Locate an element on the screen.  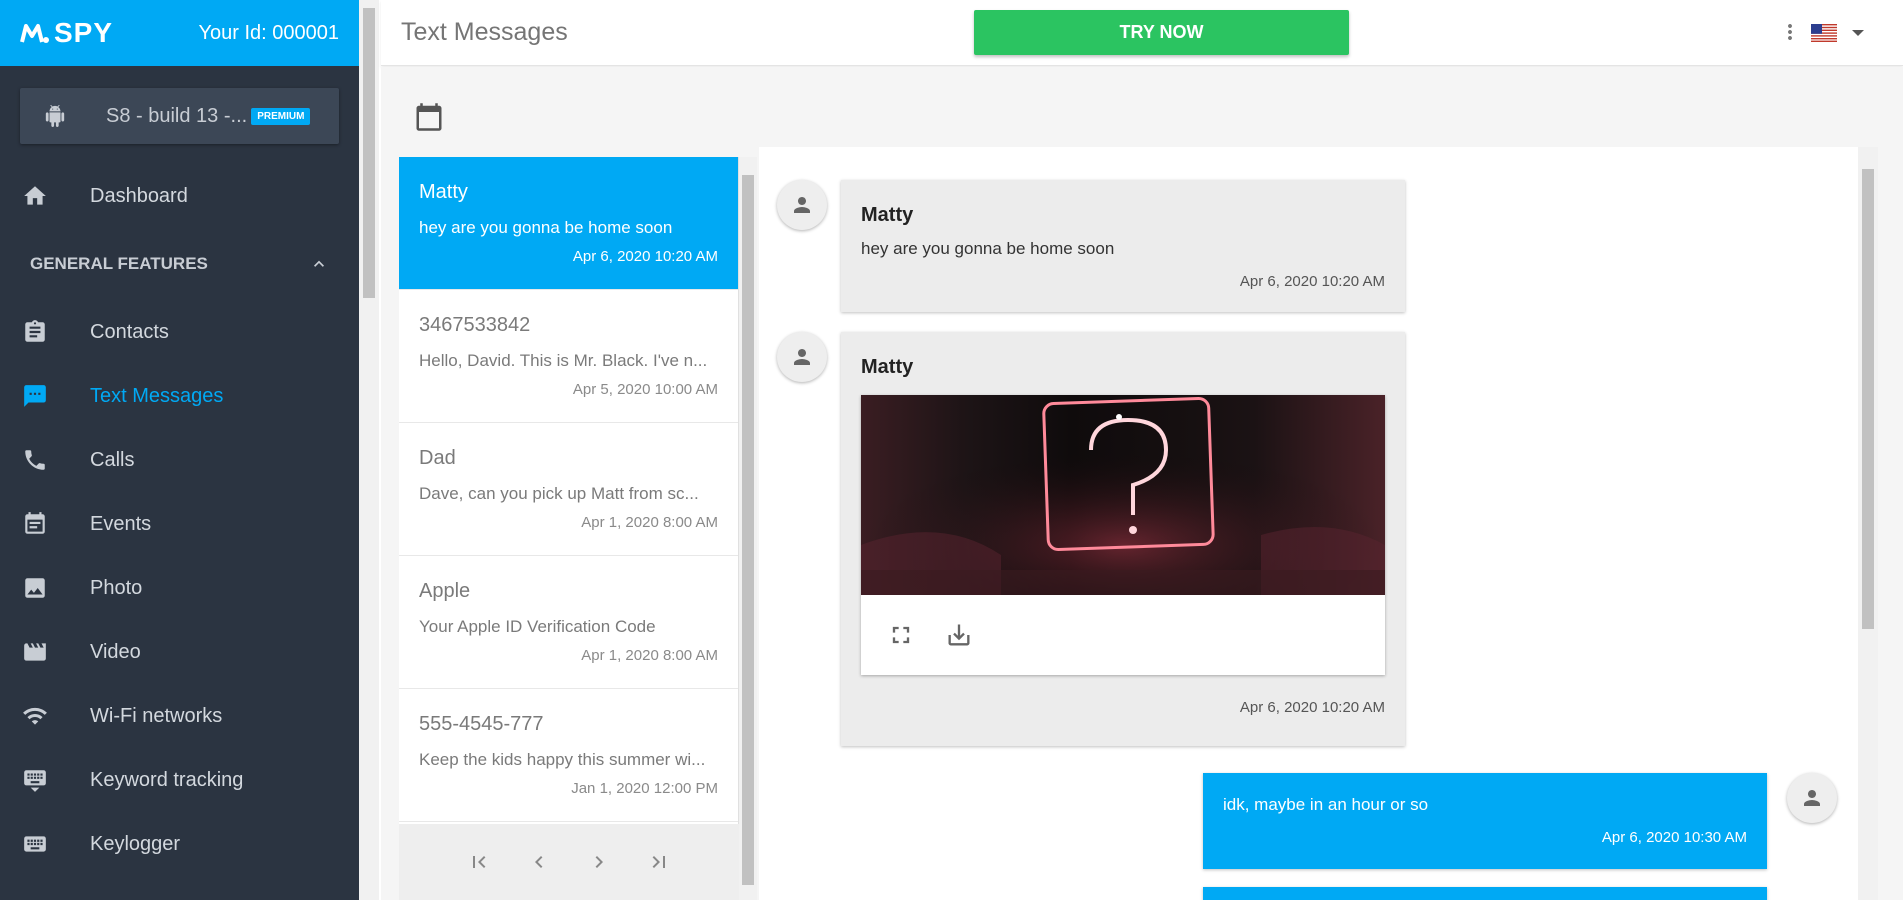
message-bubble-outgoing-partial is located at coordinates (1485, 893).